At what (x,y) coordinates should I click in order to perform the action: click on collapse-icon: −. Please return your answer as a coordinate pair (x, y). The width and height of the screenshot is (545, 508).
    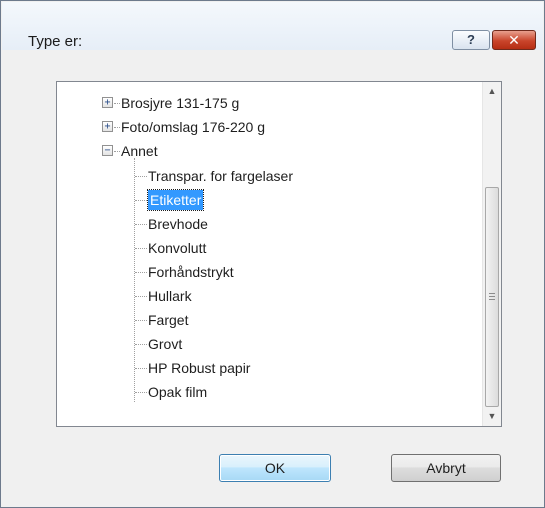
    Looking at the image, I should click on (107, 150).